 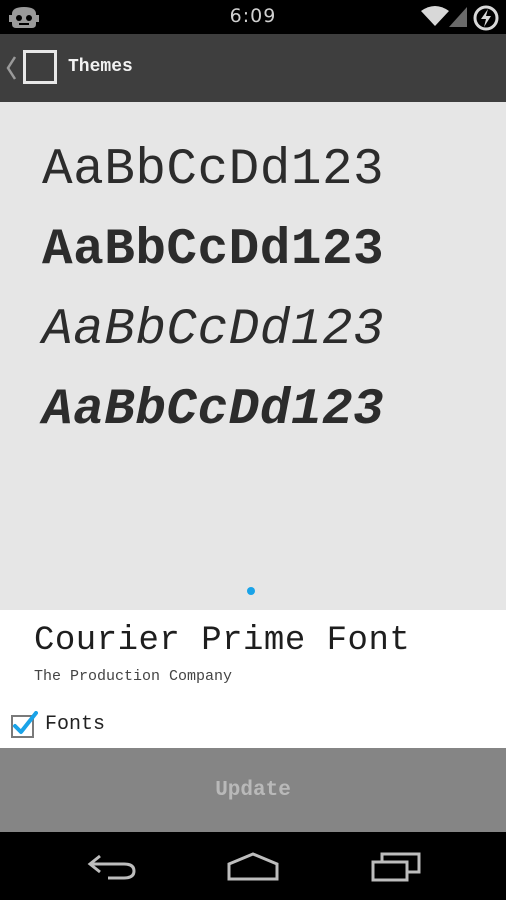 What do you see at coordinates (253, 68) in the screenshot?
I see `action-bar: Themes` at bounding box center [253, 68].